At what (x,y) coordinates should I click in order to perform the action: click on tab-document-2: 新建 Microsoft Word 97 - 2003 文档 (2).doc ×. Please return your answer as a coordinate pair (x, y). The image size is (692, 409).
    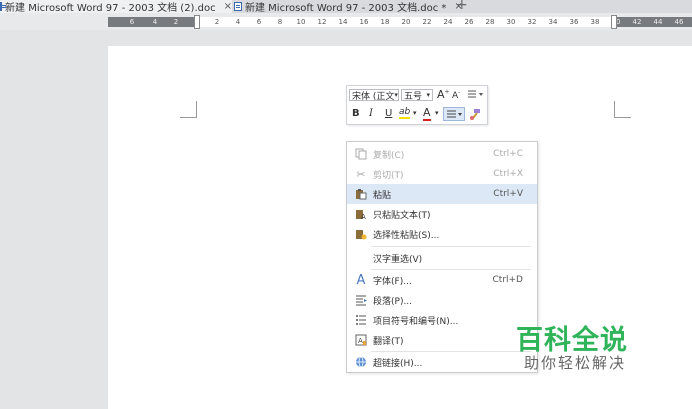
    Looking at the image, I should click on (116, 6).